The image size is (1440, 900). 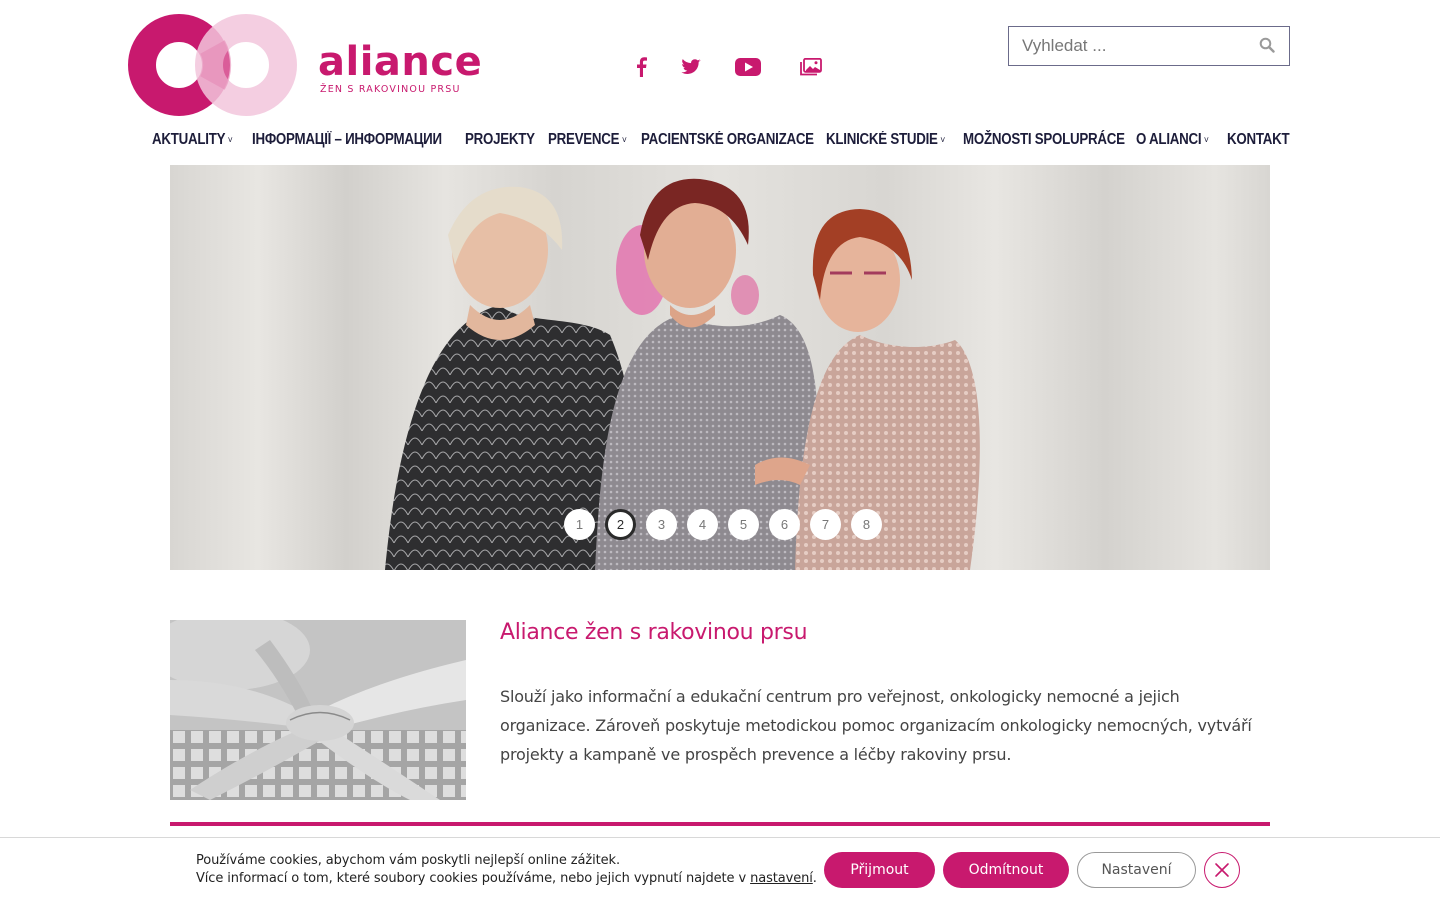 What do you see at coordinates (661, 524) in the screenshot?
I see `slider-dot: 3` at bounding box center [661, 524].